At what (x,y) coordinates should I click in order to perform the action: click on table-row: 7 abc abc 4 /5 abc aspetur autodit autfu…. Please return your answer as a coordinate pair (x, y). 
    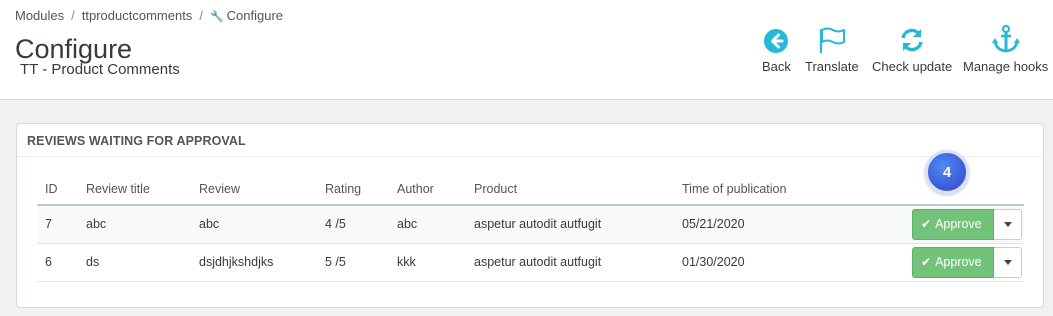
    Looking at the image, I should click on (530, 224).